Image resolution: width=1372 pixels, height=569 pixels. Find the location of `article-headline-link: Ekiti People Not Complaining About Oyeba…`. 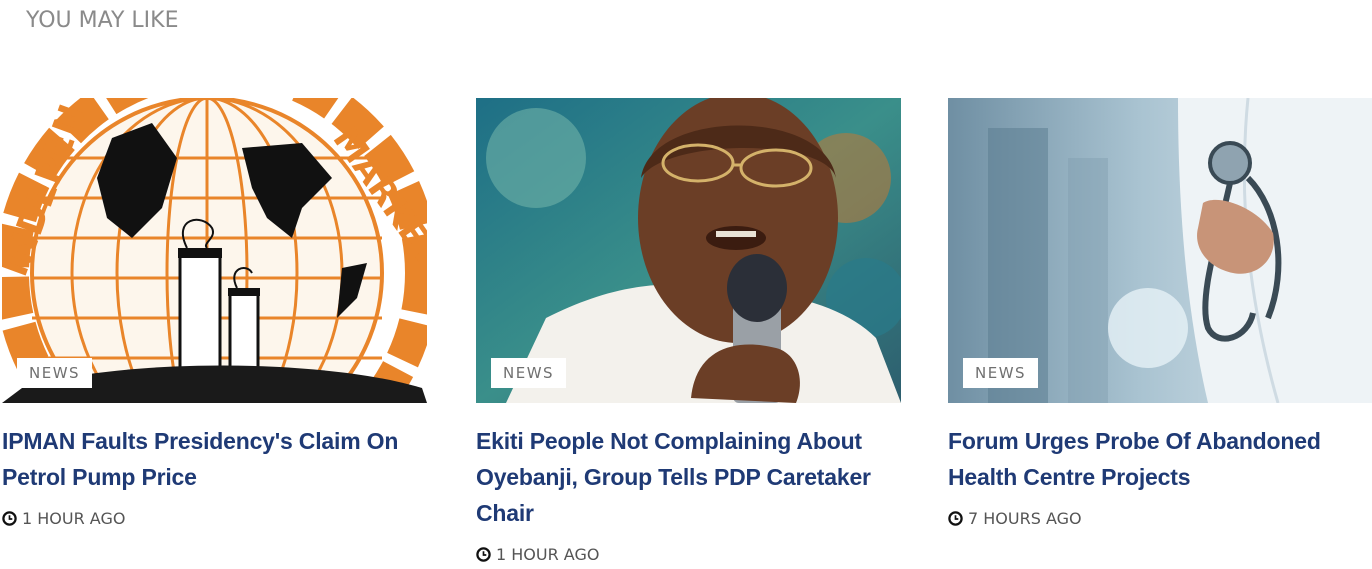

article-headline-link: Ekiti People Not Complaining About Oyeba… is located at coordinates (688, 477).